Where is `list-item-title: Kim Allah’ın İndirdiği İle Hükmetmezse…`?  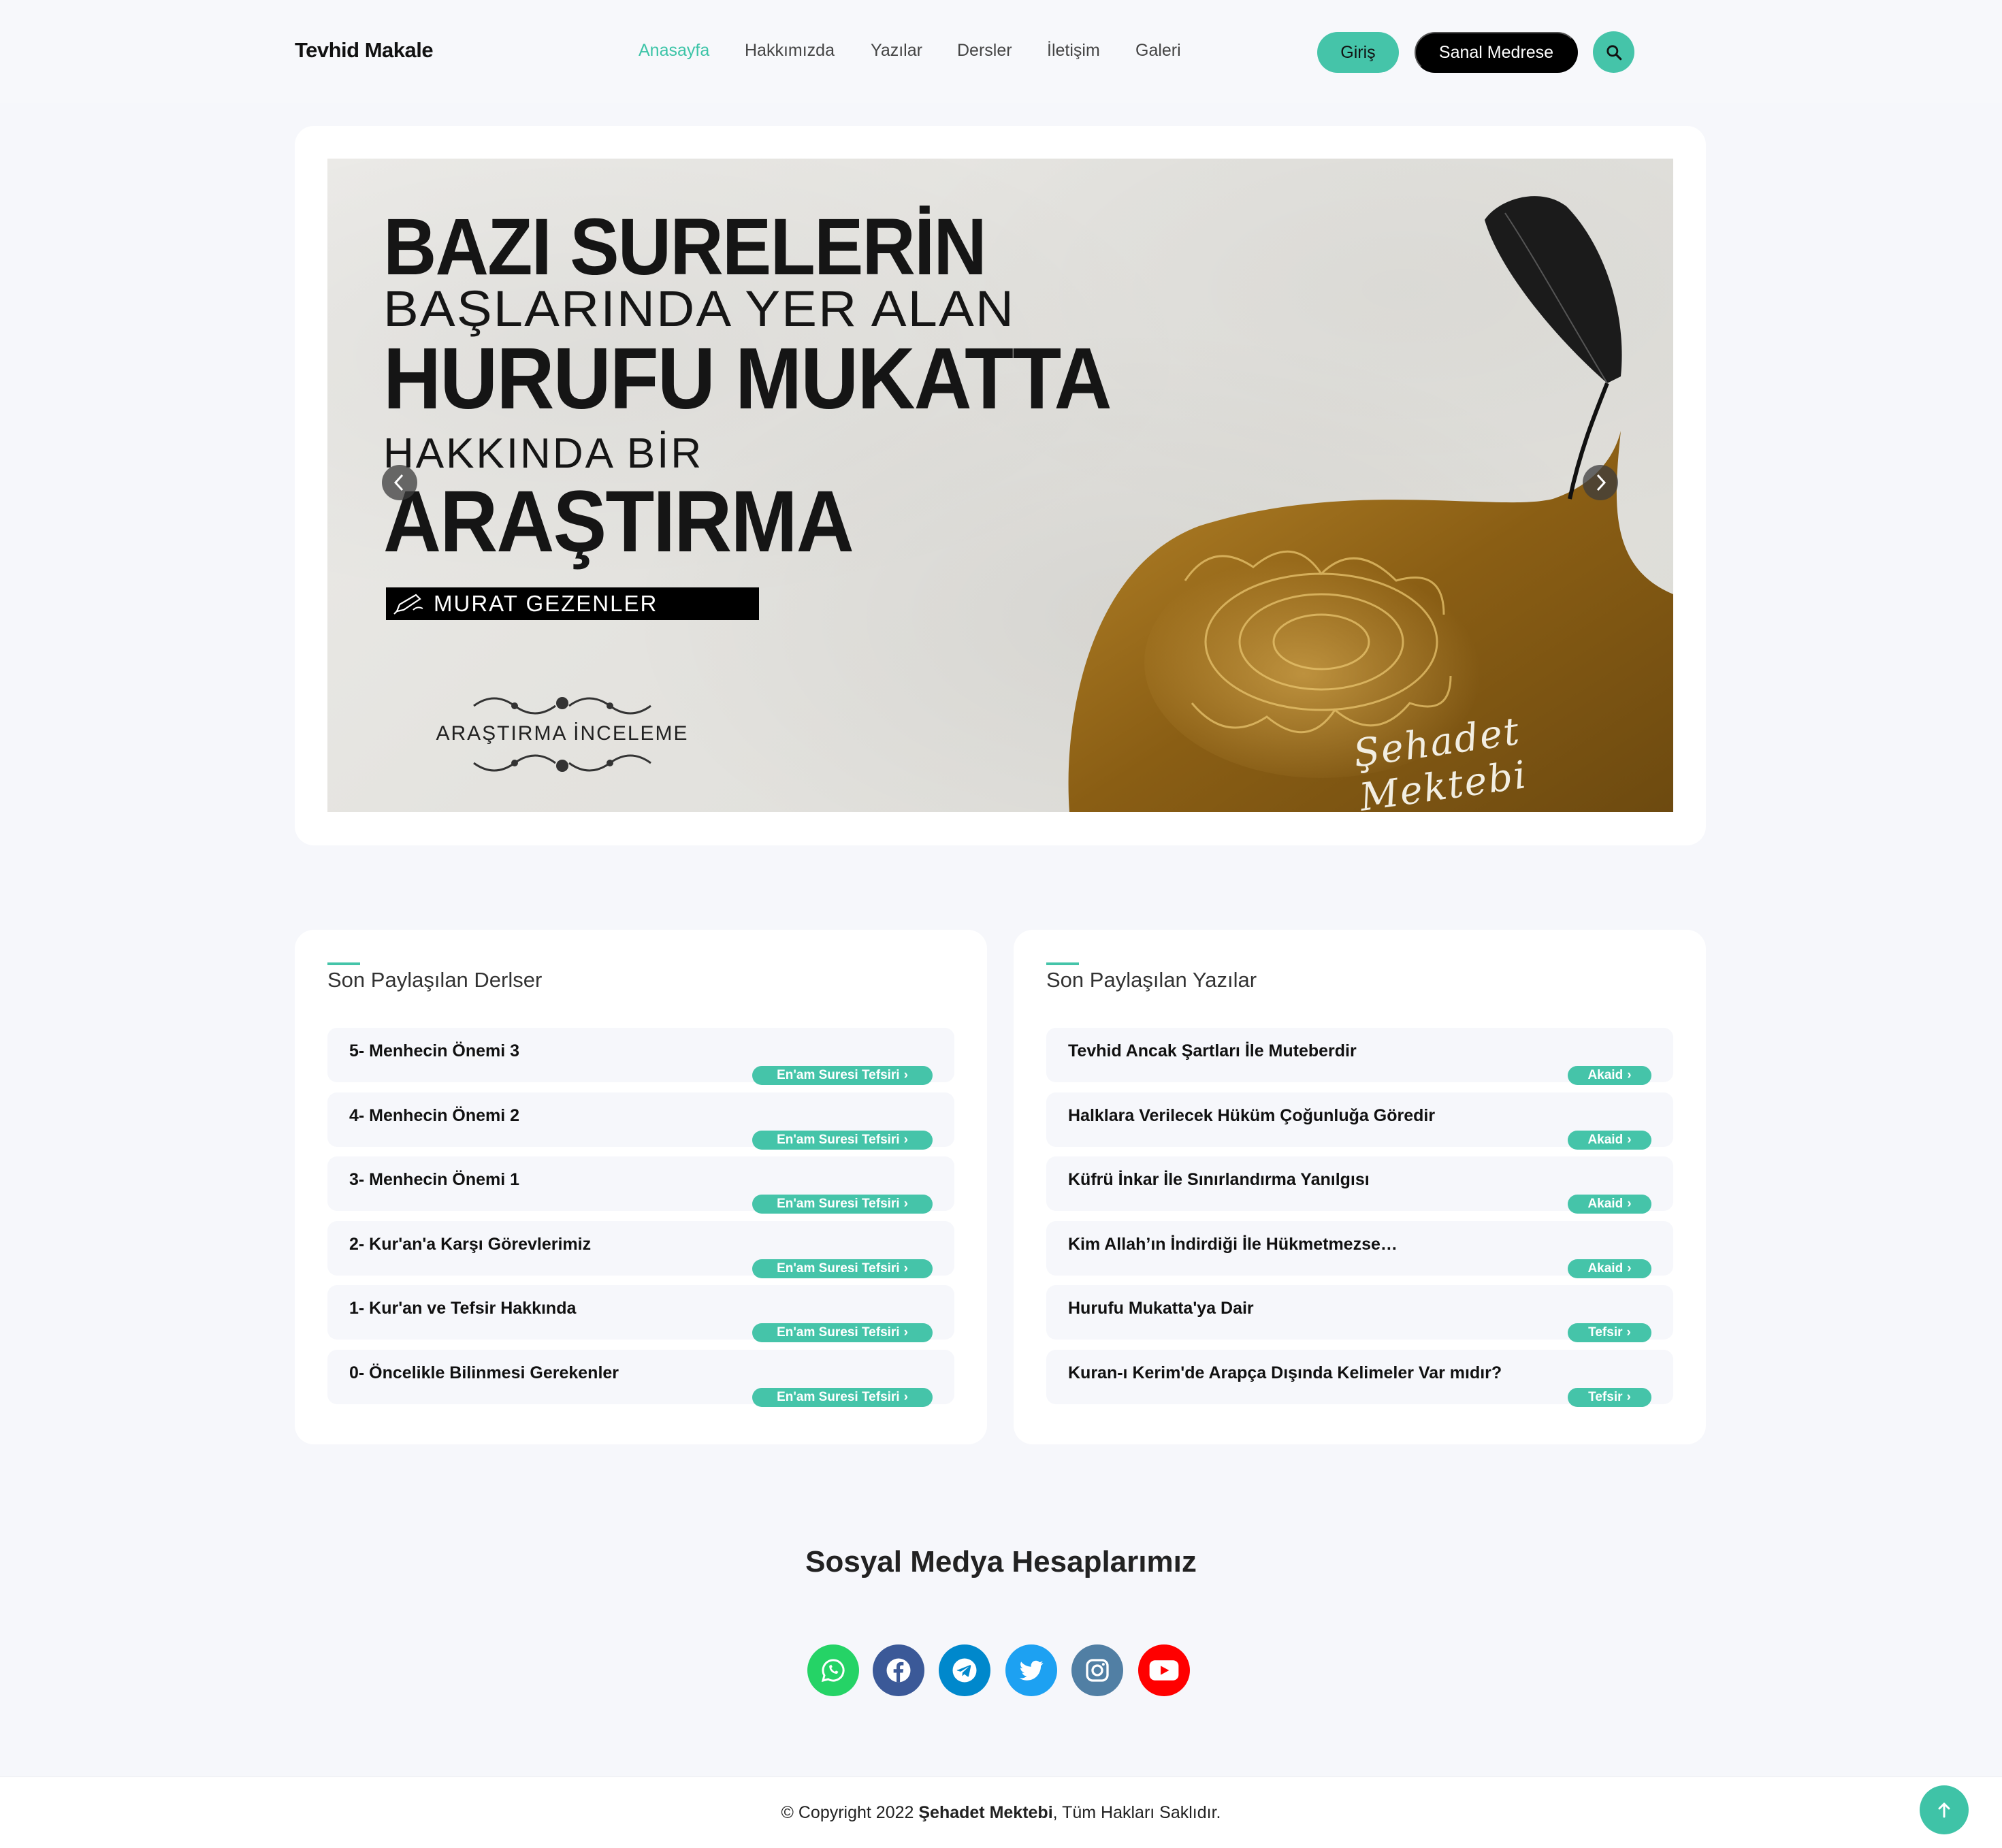
list-item-title: Kim Allah’ın İndirdiği İle Hükmetmezse… is located at coordinates (1233, 1244).